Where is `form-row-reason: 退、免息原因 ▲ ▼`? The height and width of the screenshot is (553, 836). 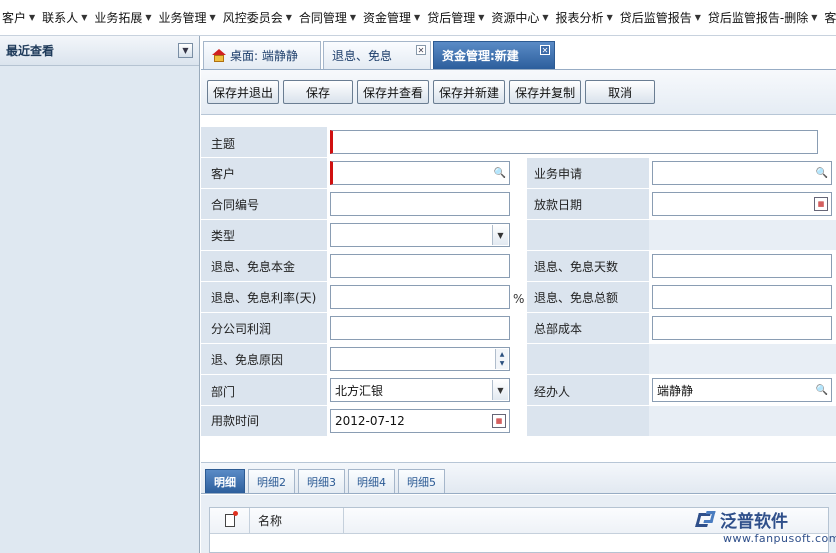
form-row-reason: 退、免息原因 ▲ ▼ is located at coordinates (518, 359).